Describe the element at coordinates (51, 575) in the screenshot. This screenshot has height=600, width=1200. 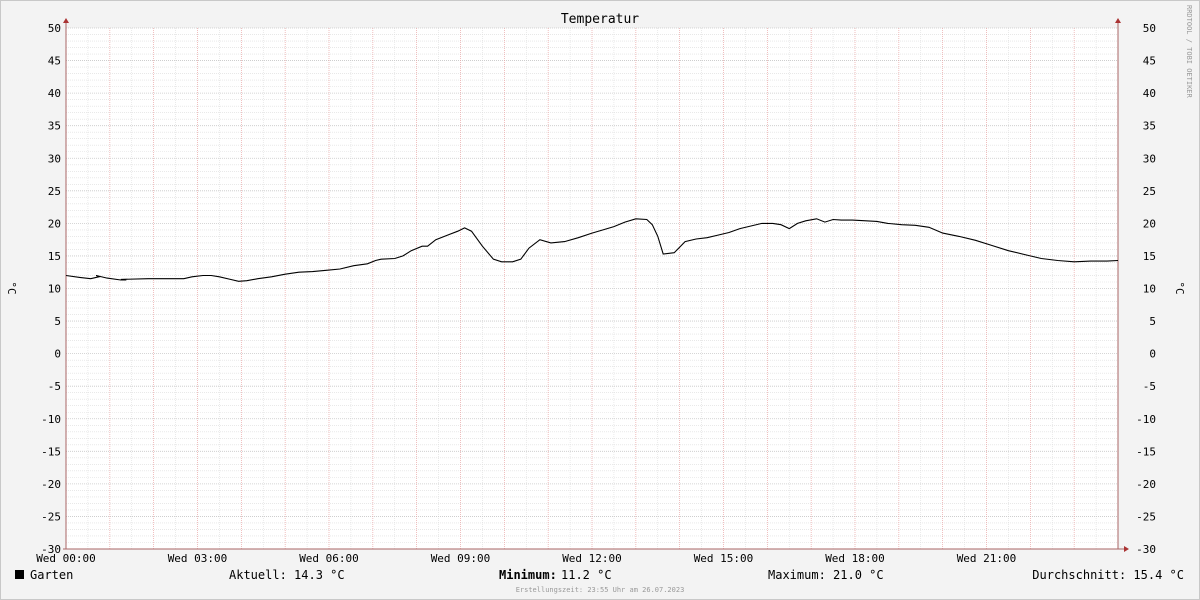
I see `legend-series-label: Garten` at that location.